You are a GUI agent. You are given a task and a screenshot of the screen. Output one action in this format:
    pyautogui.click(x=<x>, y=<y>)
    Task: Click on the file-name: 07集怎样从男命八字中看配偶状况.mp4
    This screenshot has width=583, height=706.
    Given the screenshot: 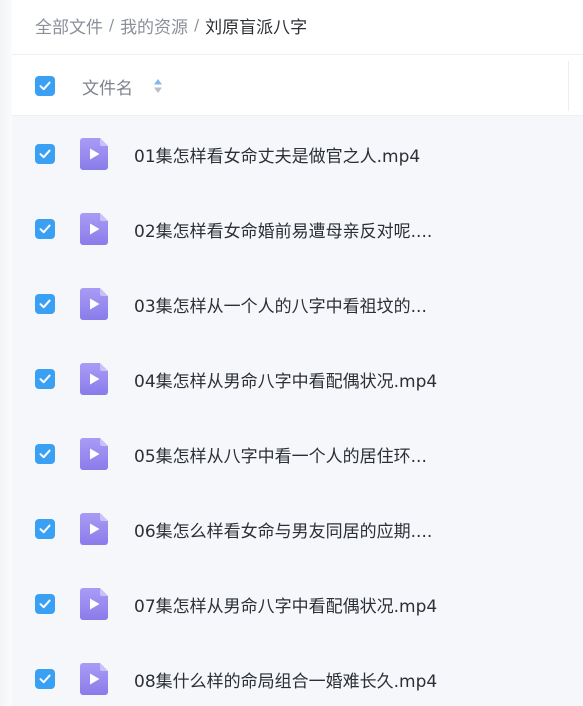 What is the action you would take?
    pyautogui.click(x=285, y=604)
    